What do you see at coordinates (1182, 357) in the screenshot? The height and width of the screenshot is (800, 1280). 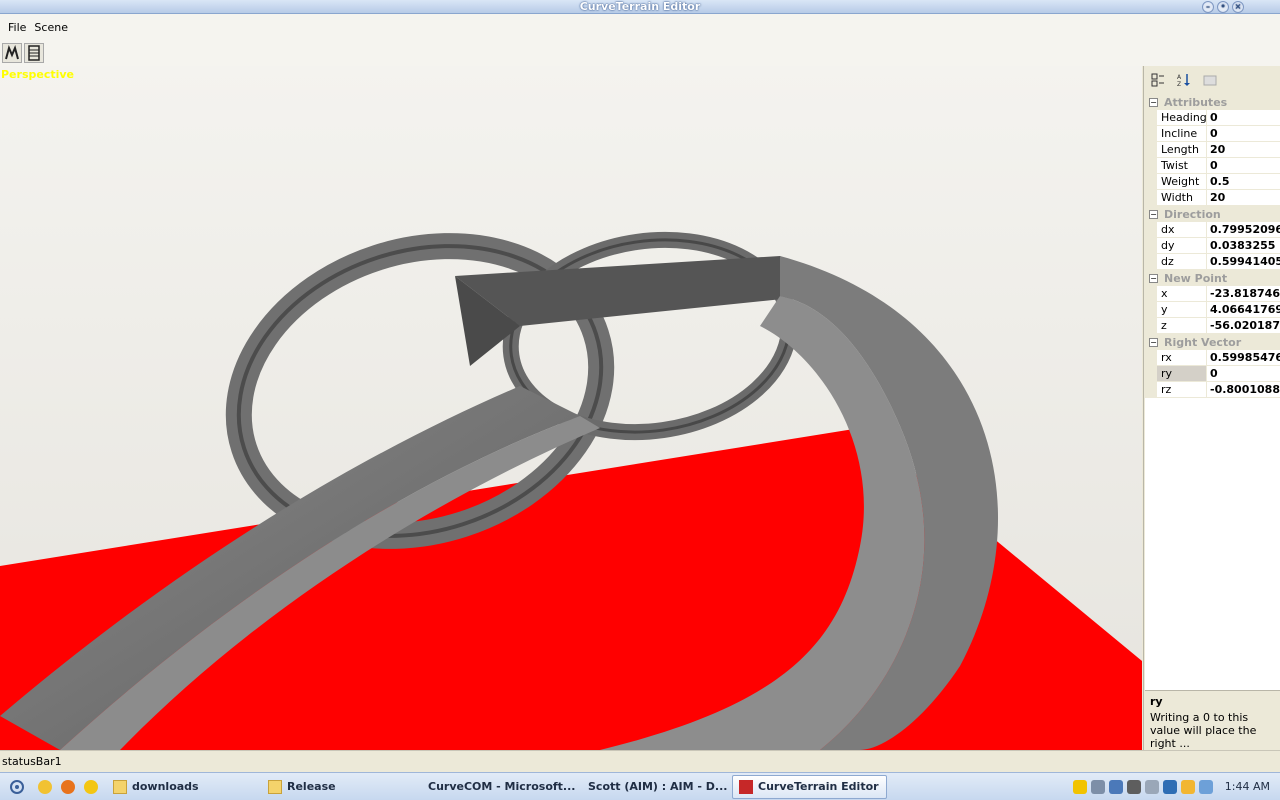 I see `property-name: rx` at bounding box center [1182, 357].